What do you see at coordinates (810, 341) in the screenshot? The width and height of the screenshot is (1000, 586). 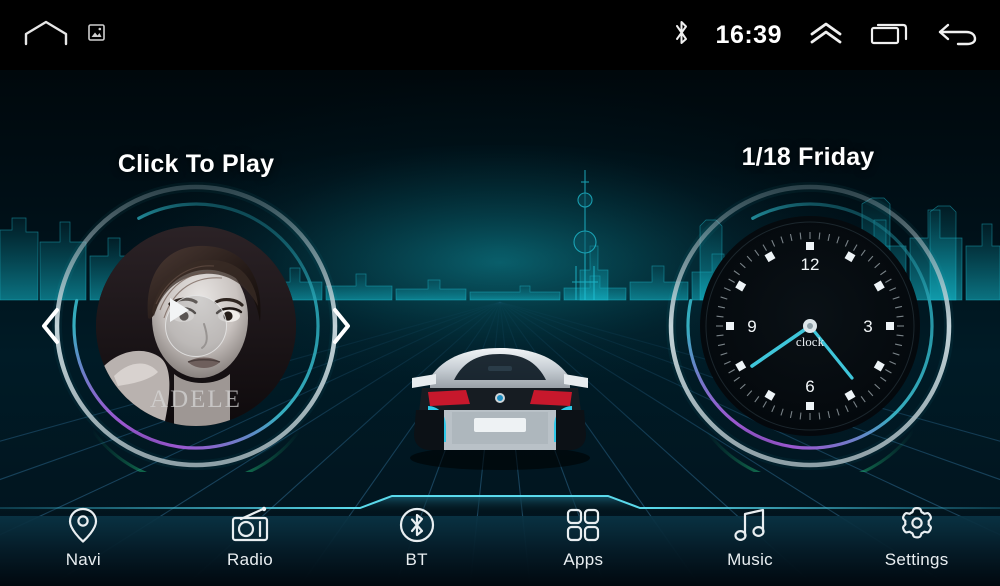 I see `clock-face-label: clock` at bounding box center [810, 341].